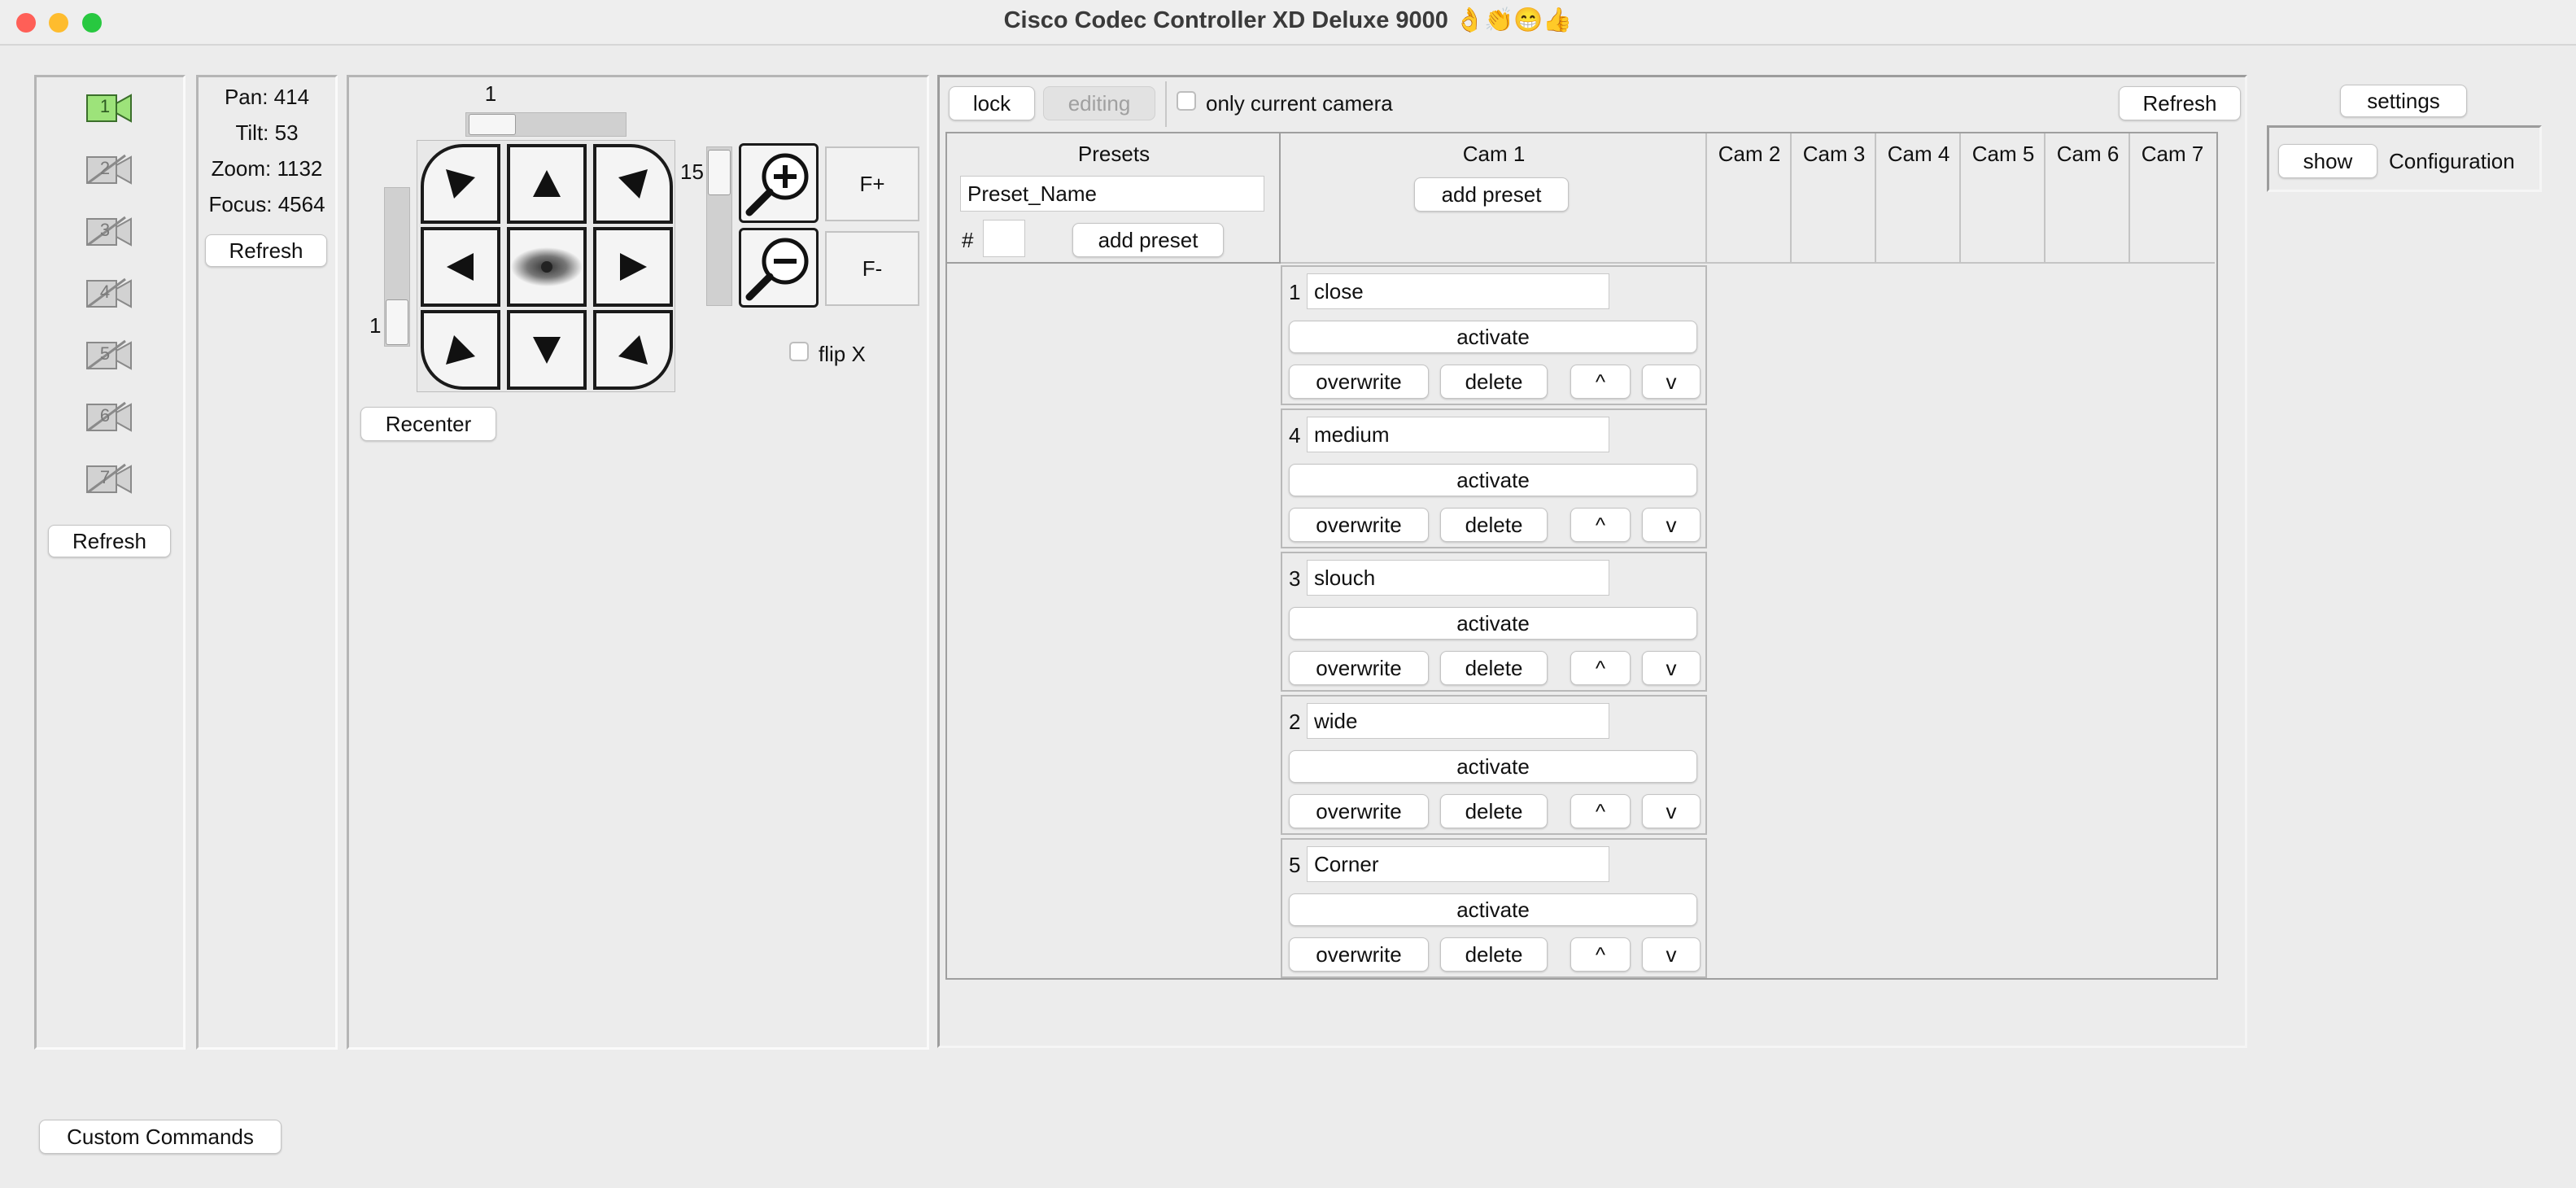  What do you see at coordinates (1834, 154) in the screenshot?
I see `cam3-header: Cam 3` at bounding box center [1834, 154].